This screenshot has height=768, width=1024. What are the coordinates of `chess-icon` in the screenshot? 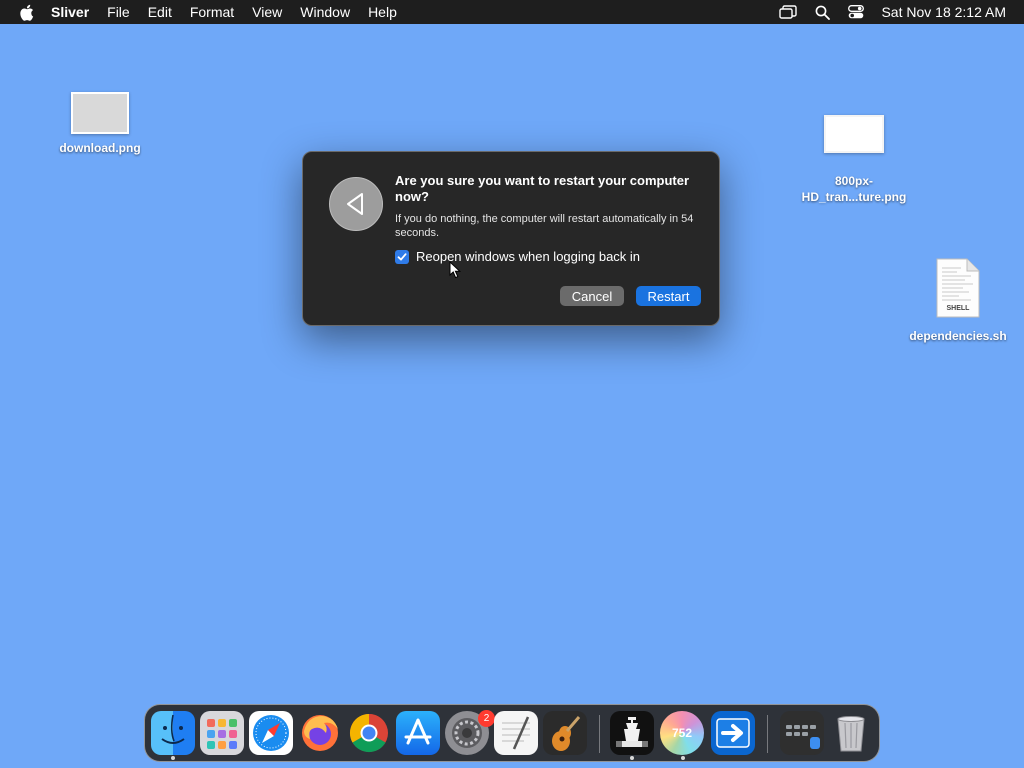 It's located at (632, 733).